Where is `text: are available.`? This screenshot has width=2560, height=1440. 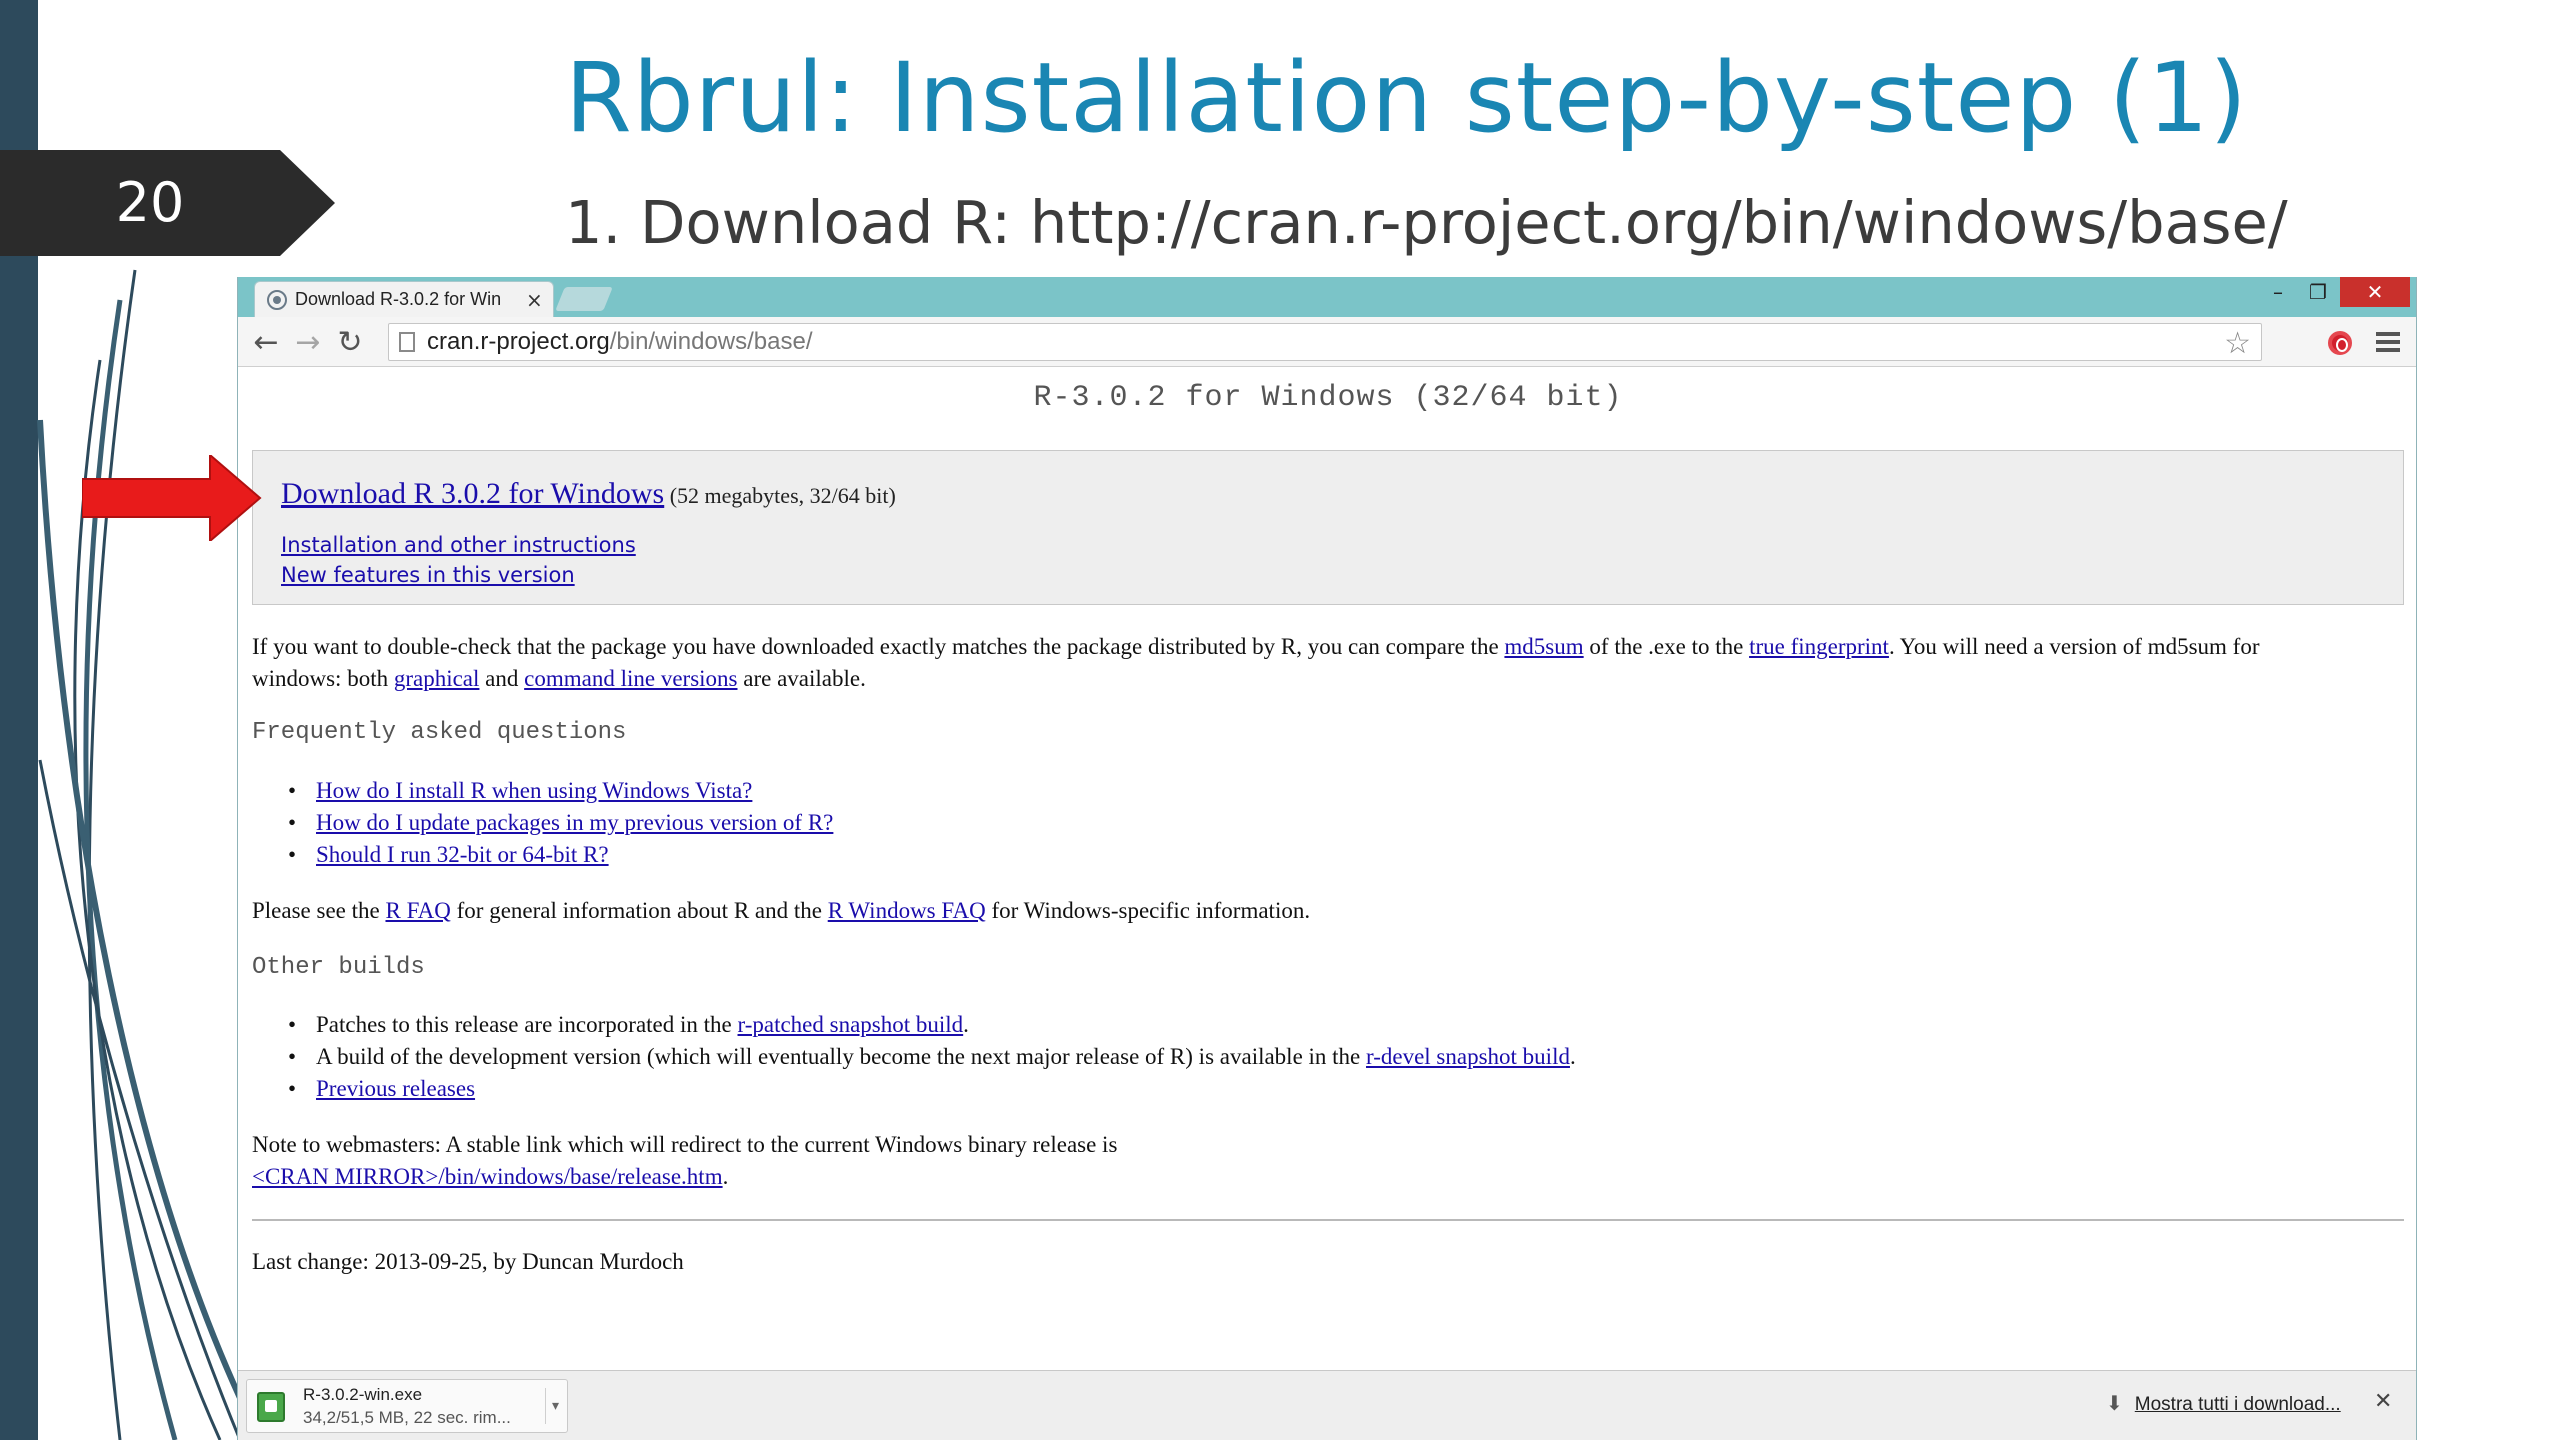
text: are available. is located at coordinates (801, 678).